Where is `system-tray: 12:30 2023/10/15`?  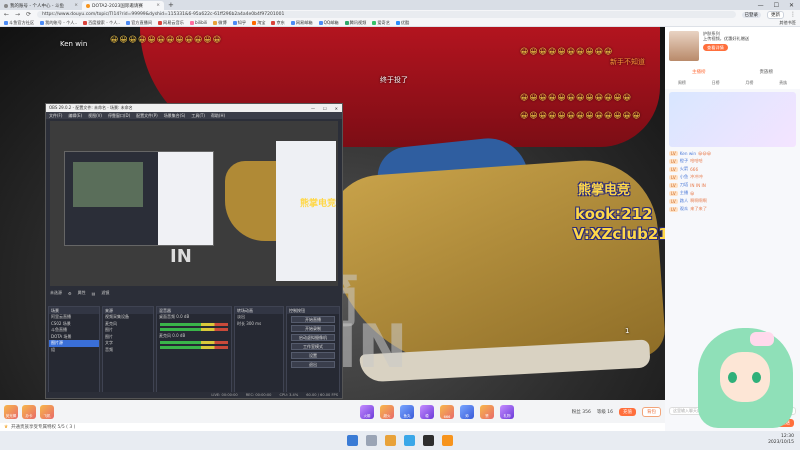 system-tray: 12:30 2023/10/15 is located at coordinates (781, 440).